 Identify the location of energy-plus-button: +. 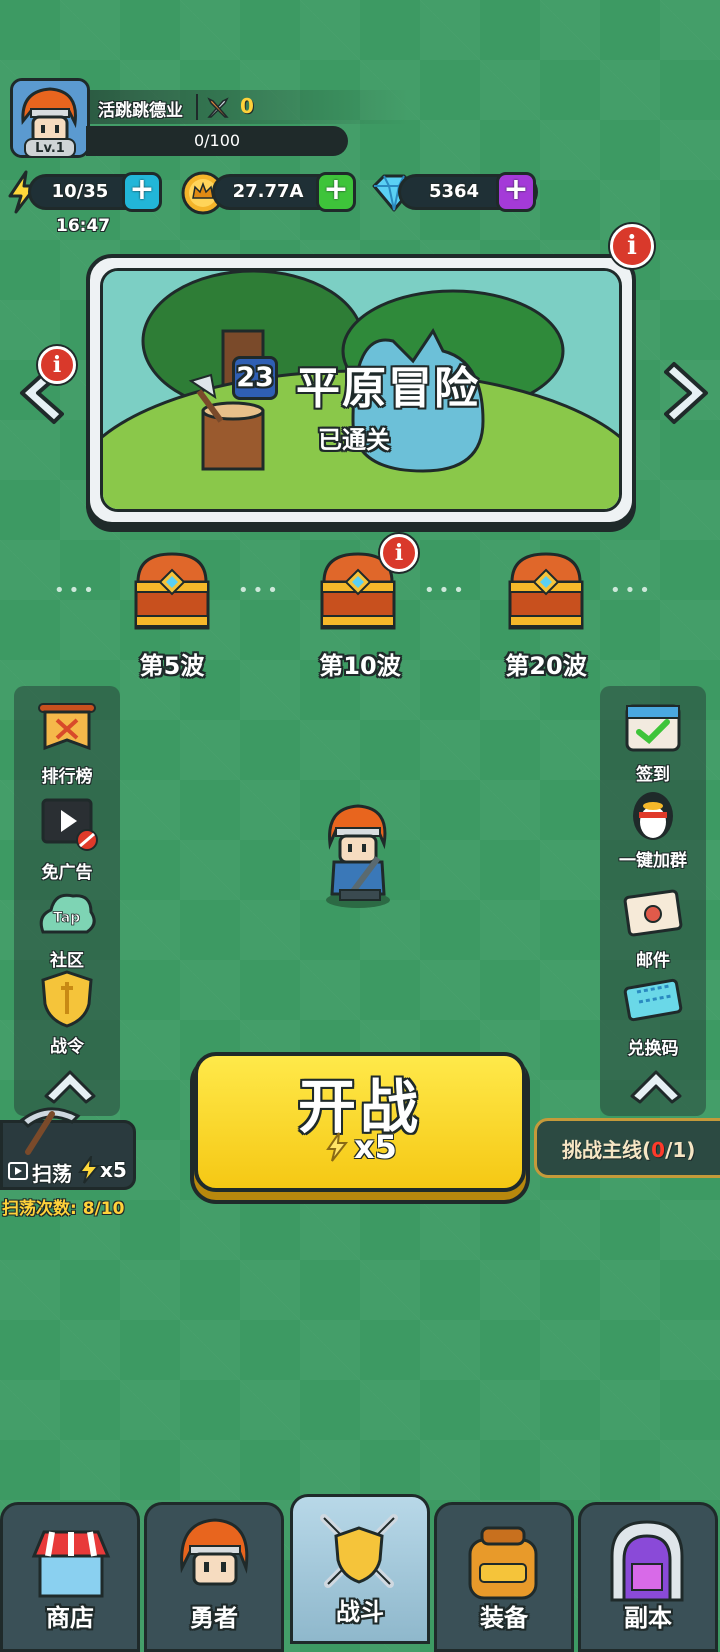
(142, 192).